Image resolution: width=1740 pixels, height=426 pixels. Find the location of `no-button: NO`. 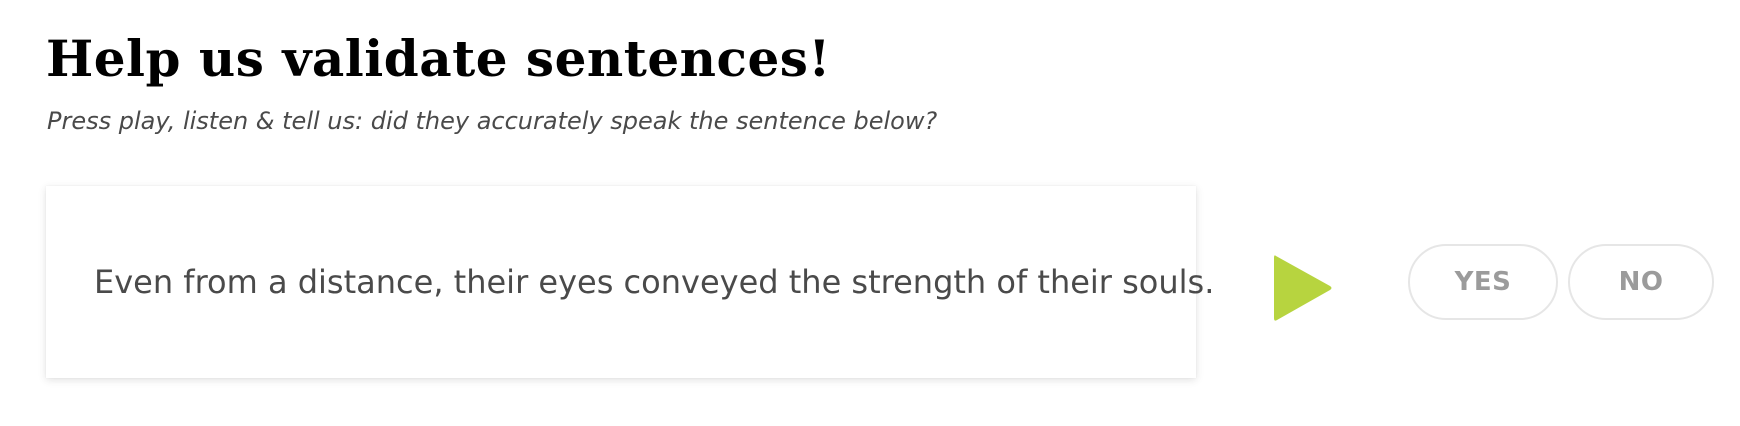

no-button: NO is located at coordinates (1641, 282).